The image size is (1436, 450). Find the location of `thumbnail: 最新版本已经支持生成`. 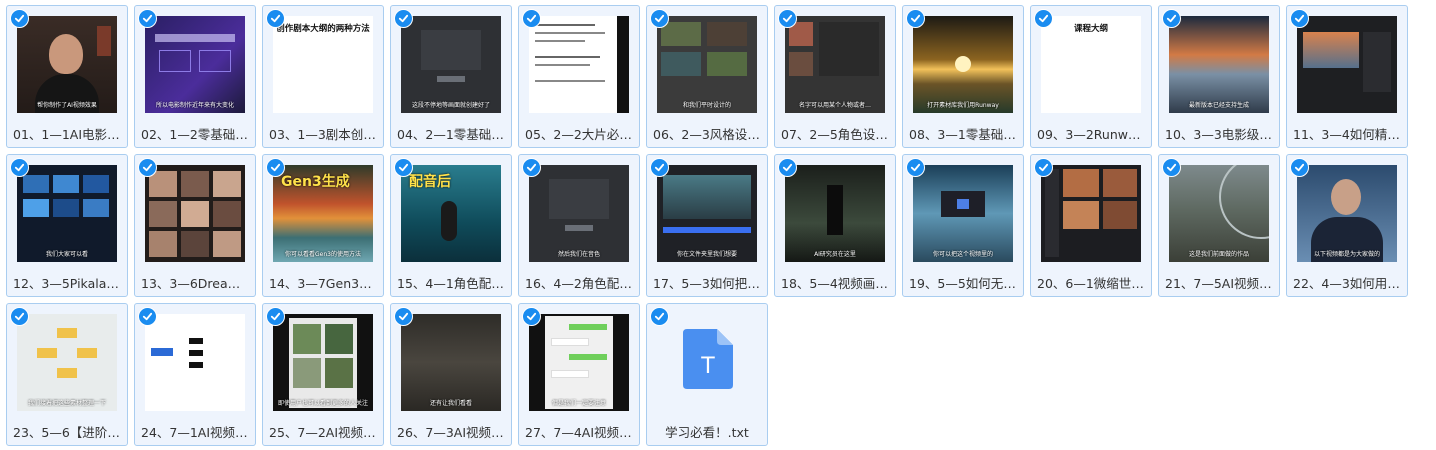

thumbnail: 最新版本已经支持生成 is located at coordinates (1219, 64).